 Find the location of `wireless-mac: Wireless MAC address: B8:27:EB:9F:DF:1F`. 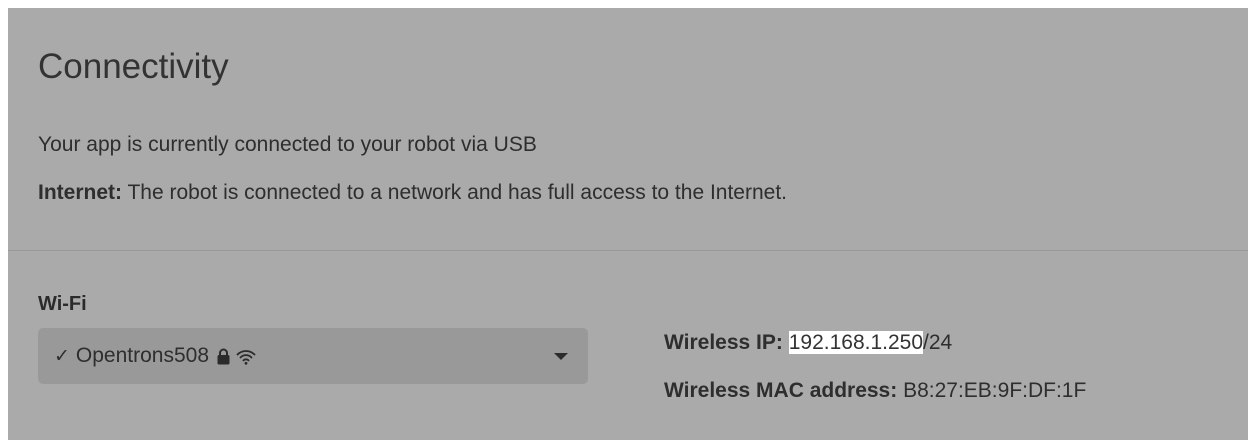

wireless-mac: Wireless MAC address: B8:27:EB:9F:DF:1F is located at coordinates (875, 391).